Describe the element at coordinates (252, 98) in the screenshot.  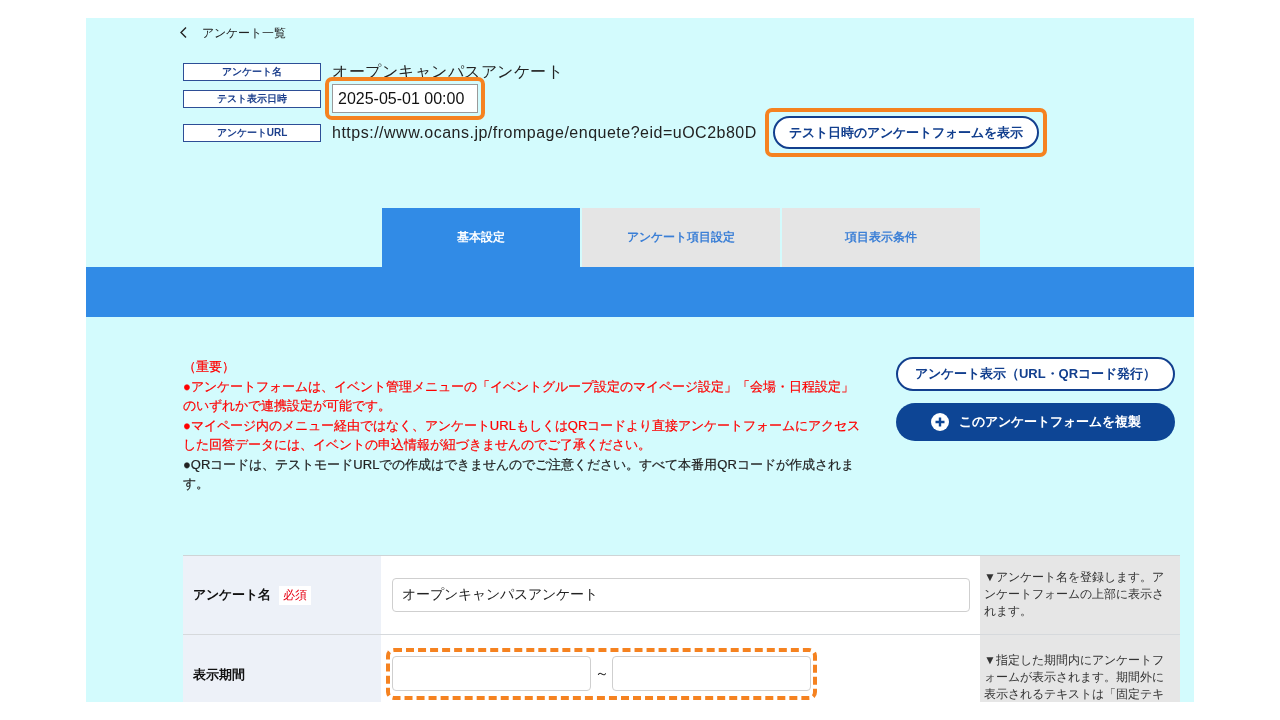
I see `field-label: テスト表示日時` at that location.